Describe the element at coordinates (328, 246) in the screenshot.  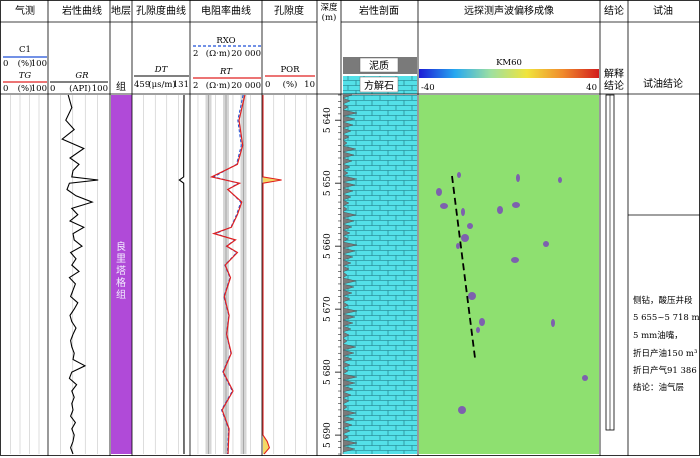
I see `depth-tick-label: 5 660` at that location.